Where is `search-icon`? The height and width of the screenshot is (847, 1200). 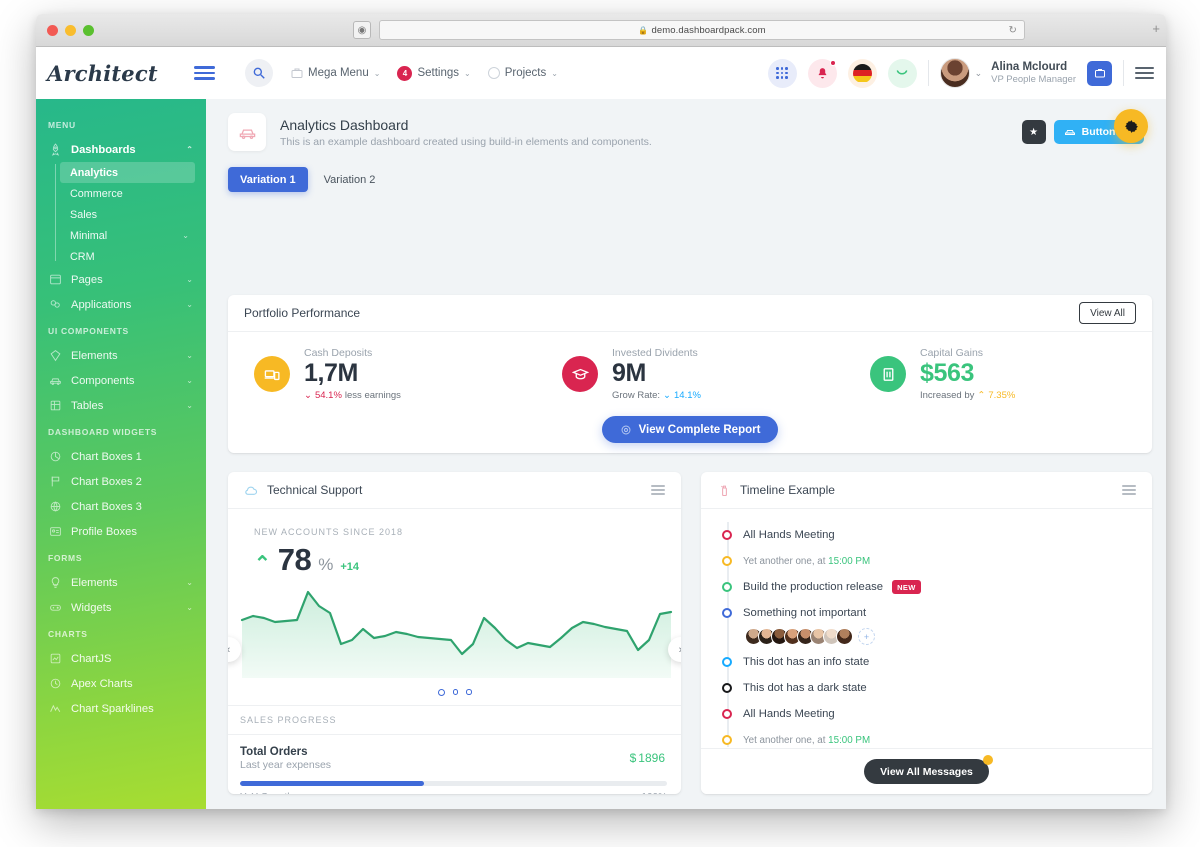 search-icon is located at coordinates (259, 73).